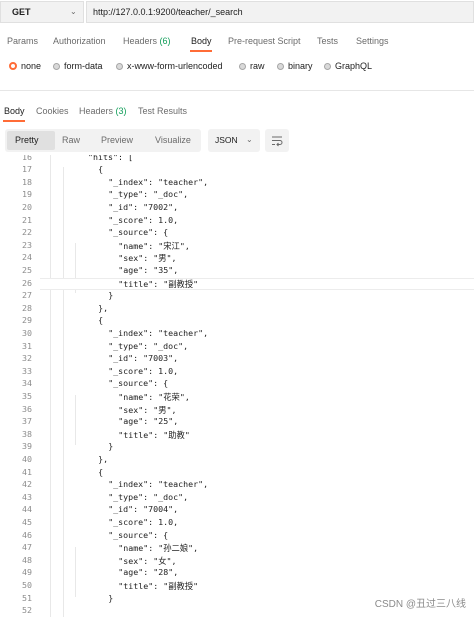 The height and width of the screenshot is (617, 474). I want to click on tab-params: Params, so click(22, 41).